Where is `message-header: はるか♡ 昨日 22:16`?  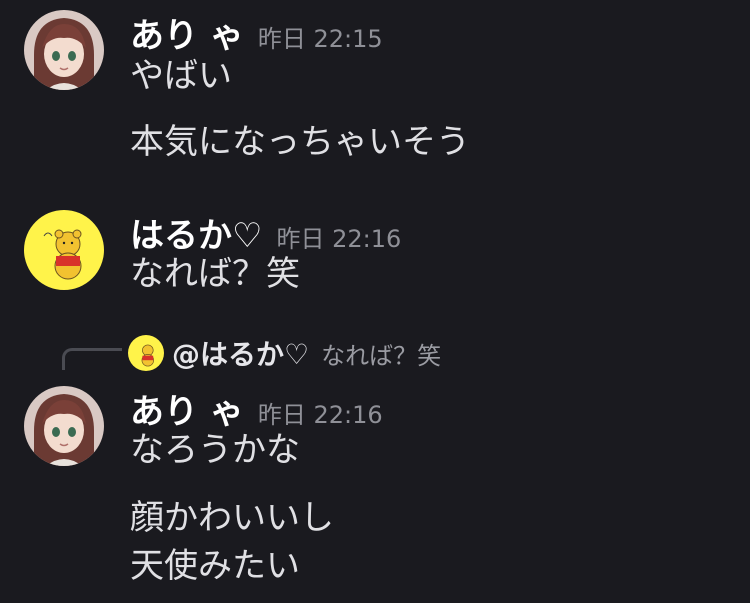 message-header: はるか♡ 昨日 22:16 is located at coordinates (265, 232).